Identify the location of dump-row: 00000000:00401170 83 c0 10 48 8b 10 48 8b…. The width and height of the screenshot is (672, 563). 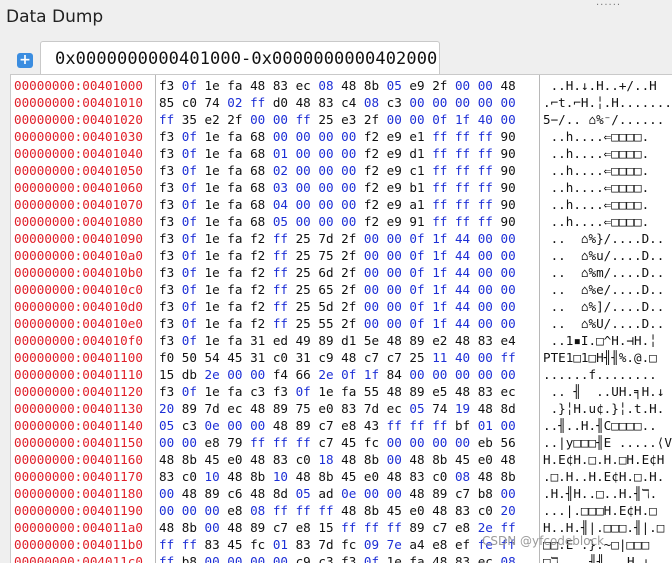
(341, 476).